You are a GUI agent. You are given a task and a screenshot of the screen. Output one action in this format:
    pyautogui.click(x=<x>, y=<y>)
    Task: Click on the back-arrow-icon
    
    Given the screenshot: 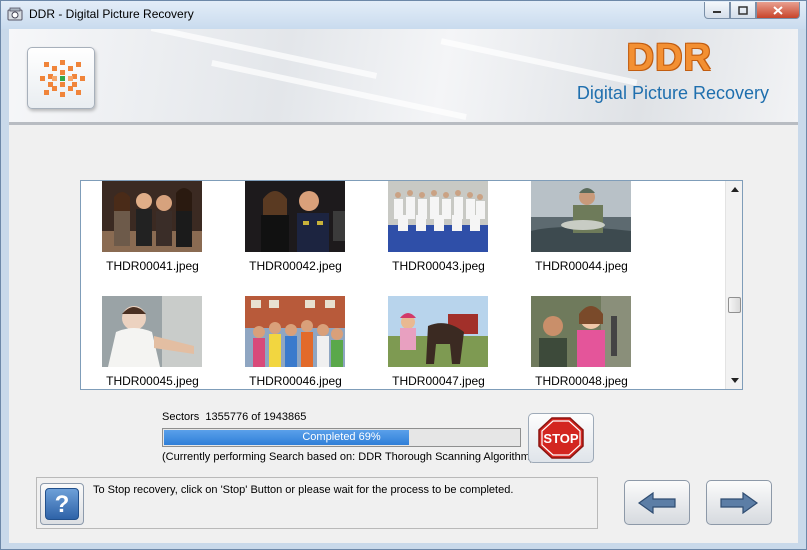 What is the action you would take?
    pyautogui.click(x=656, y=502)
    